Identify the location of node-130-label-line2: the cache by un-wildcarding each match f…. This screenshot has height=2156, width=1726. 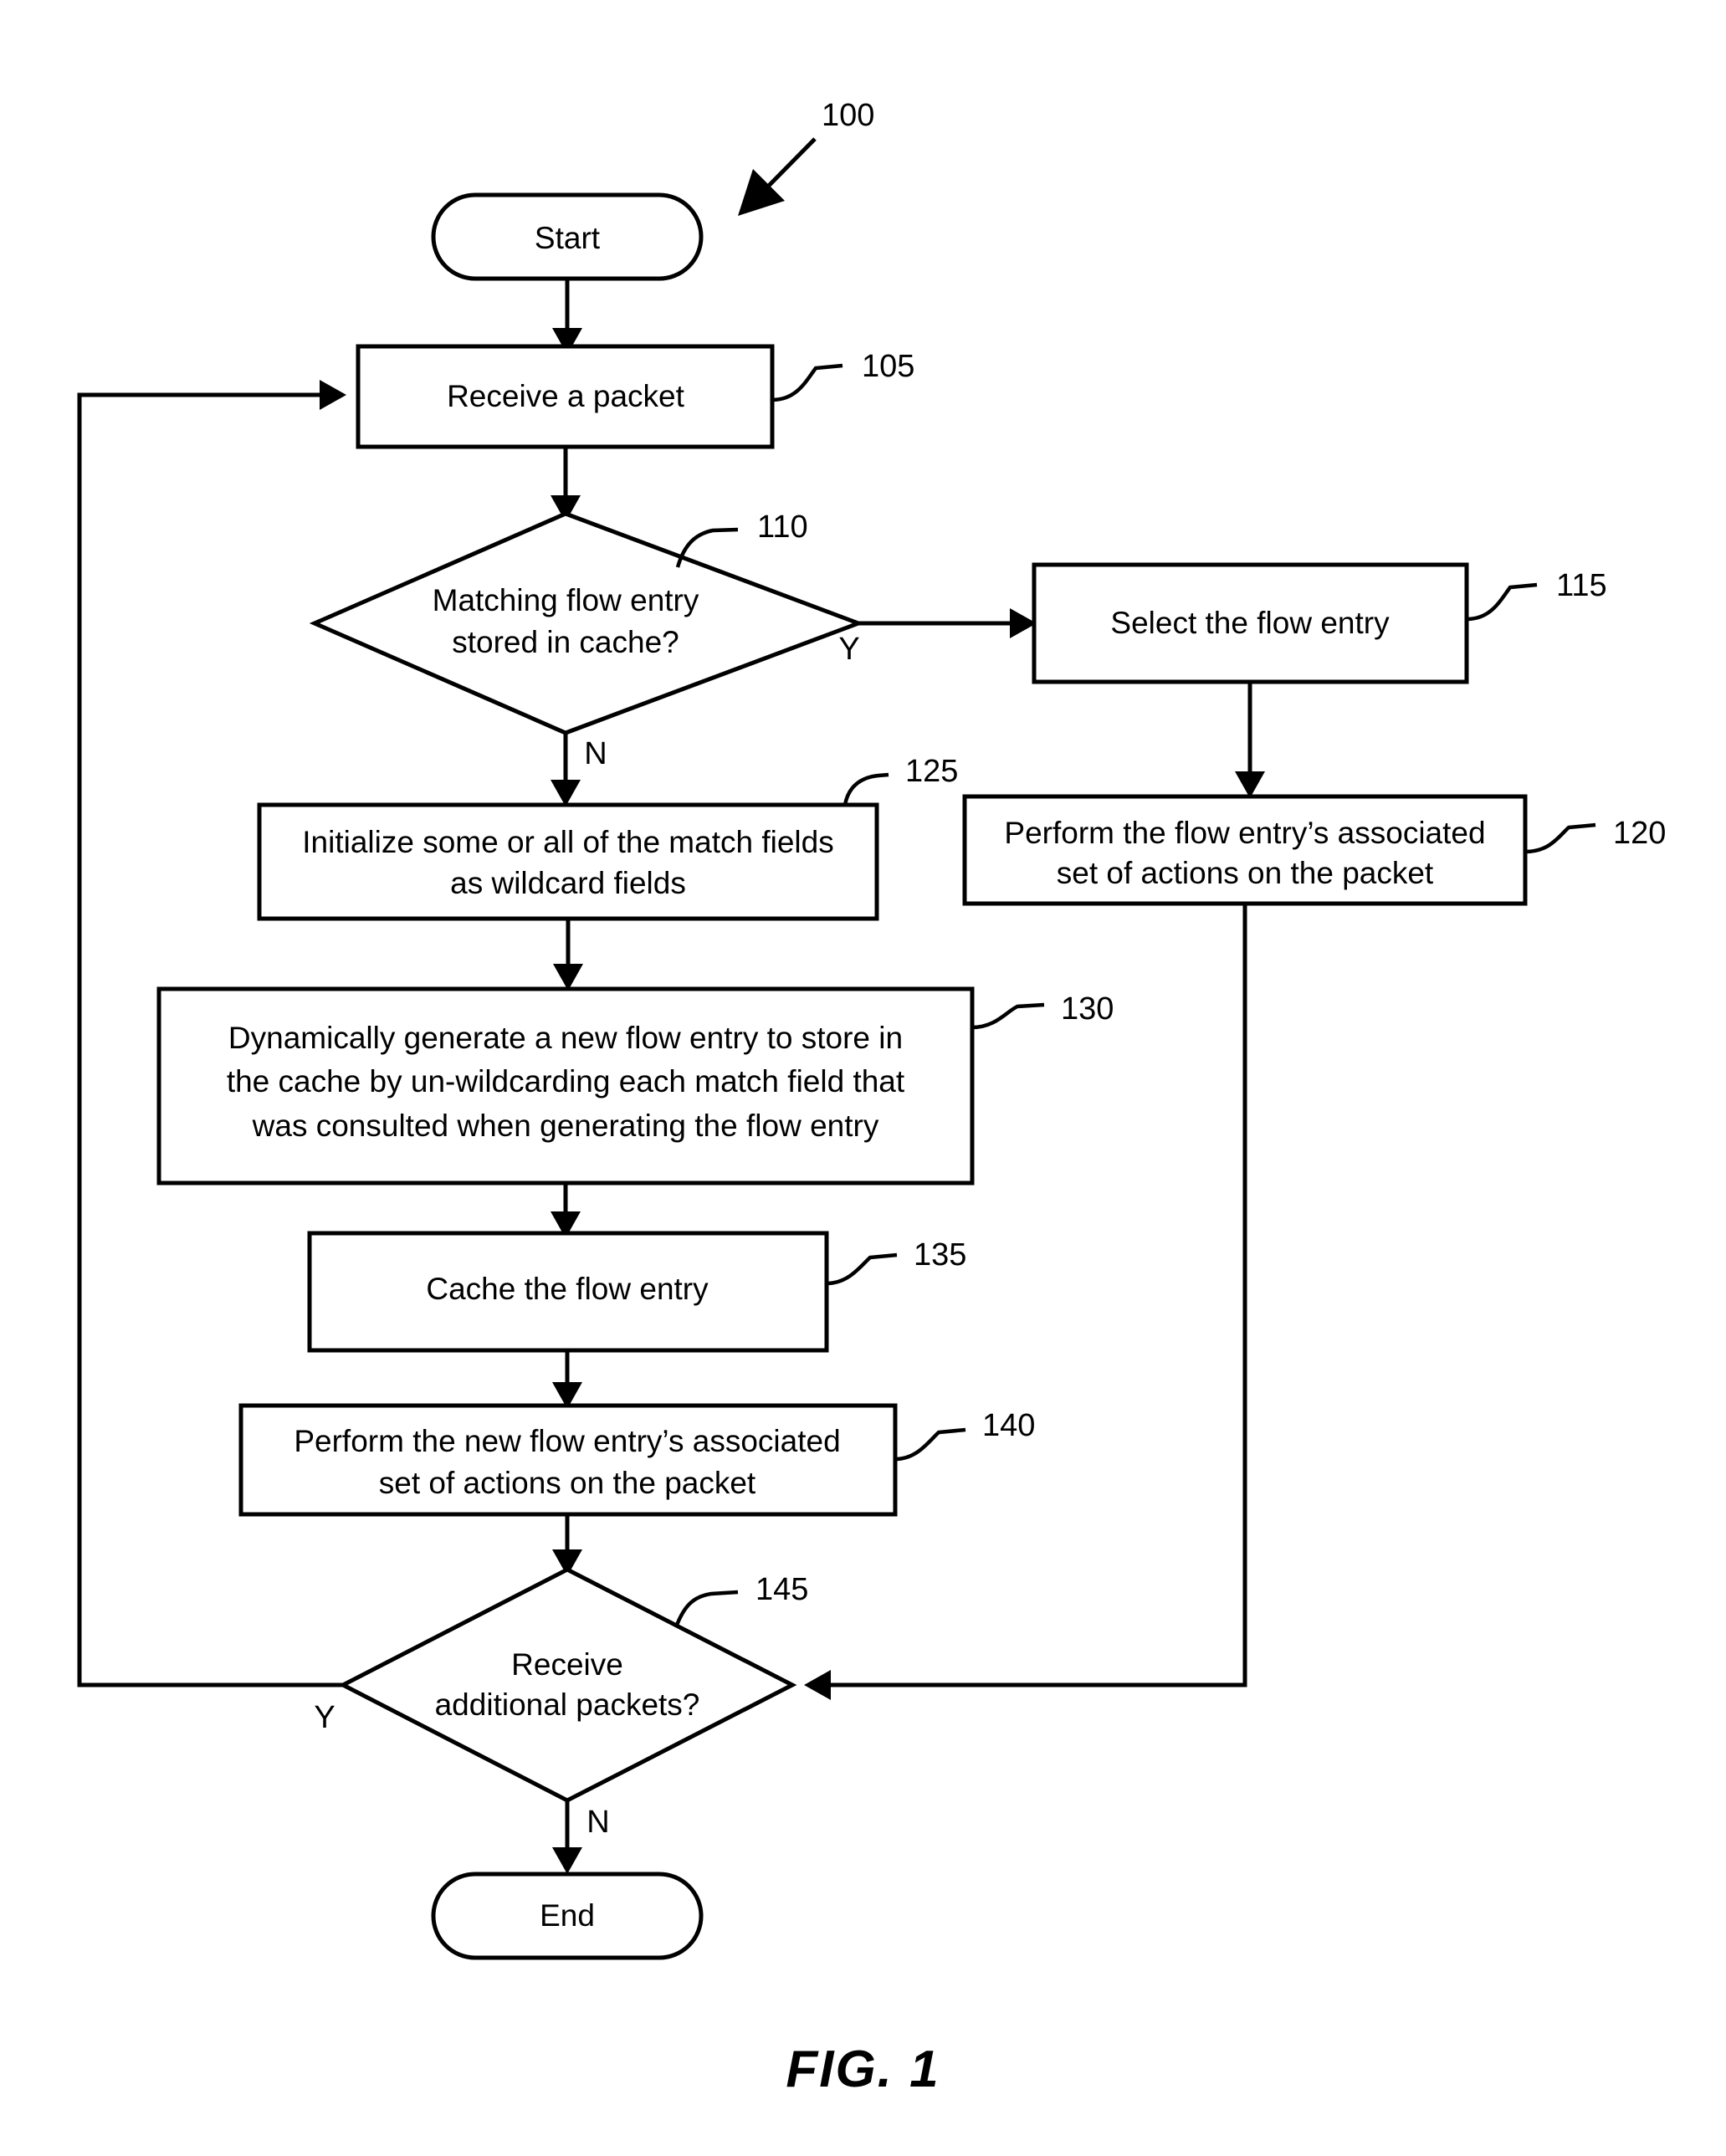
(566, 1081).